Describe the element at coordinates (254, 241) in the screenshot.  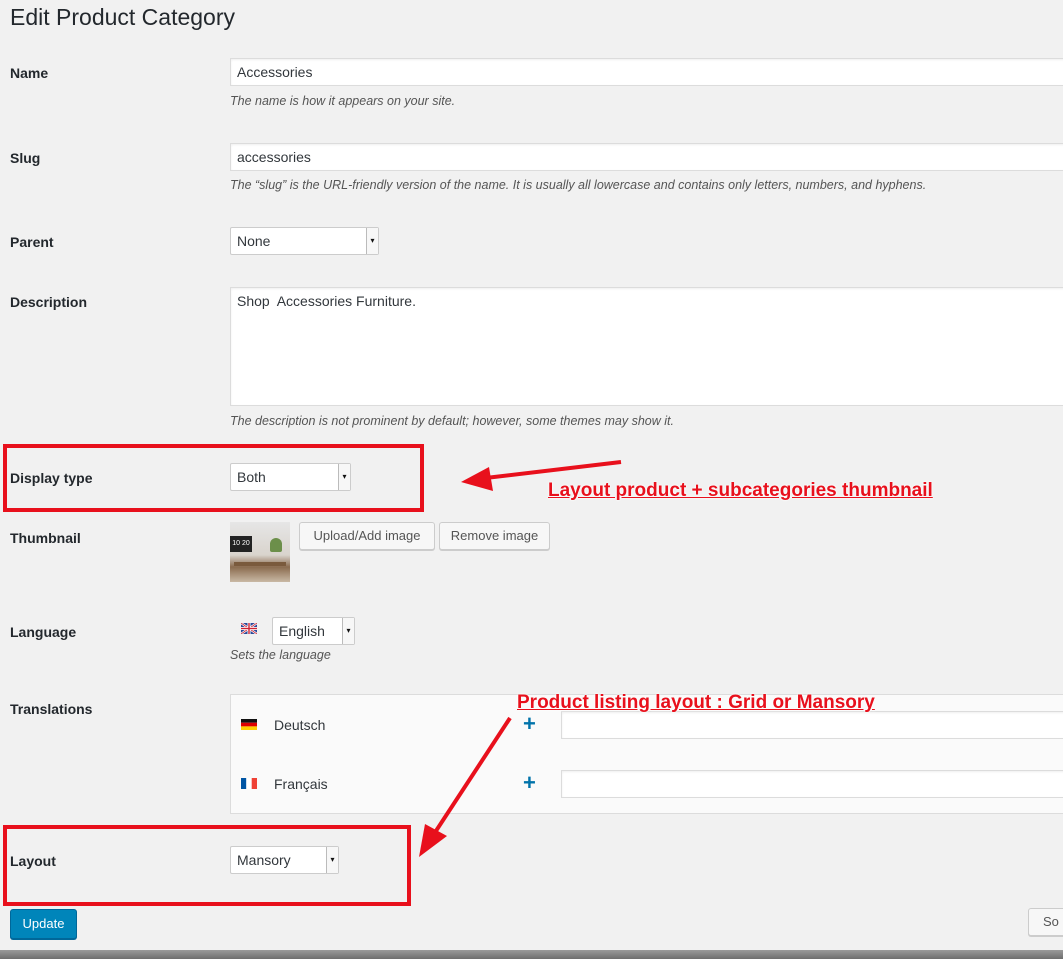
I see `parent-select-value: None` at that location.